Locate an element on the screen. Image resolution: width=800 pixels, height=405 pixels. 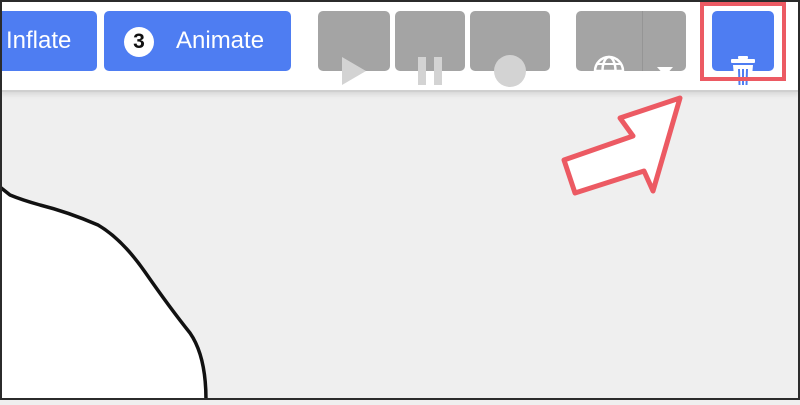
delete-highlight-box is located at coordinates (743, 41).